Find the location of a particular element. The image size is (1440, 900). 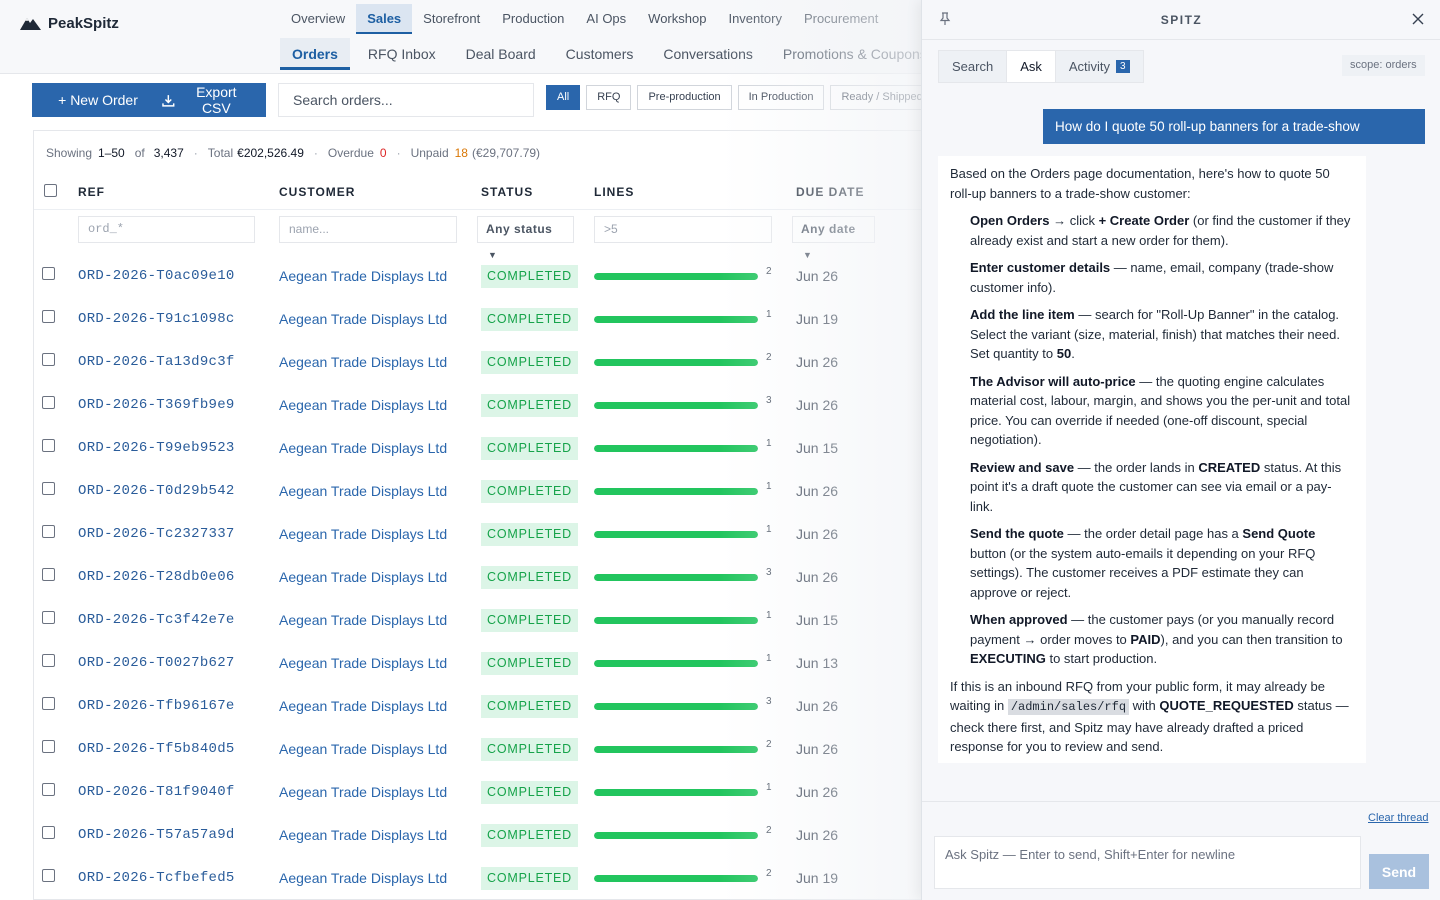

clear-thread-link: Clear thread is located at coordinates (1398, 818).